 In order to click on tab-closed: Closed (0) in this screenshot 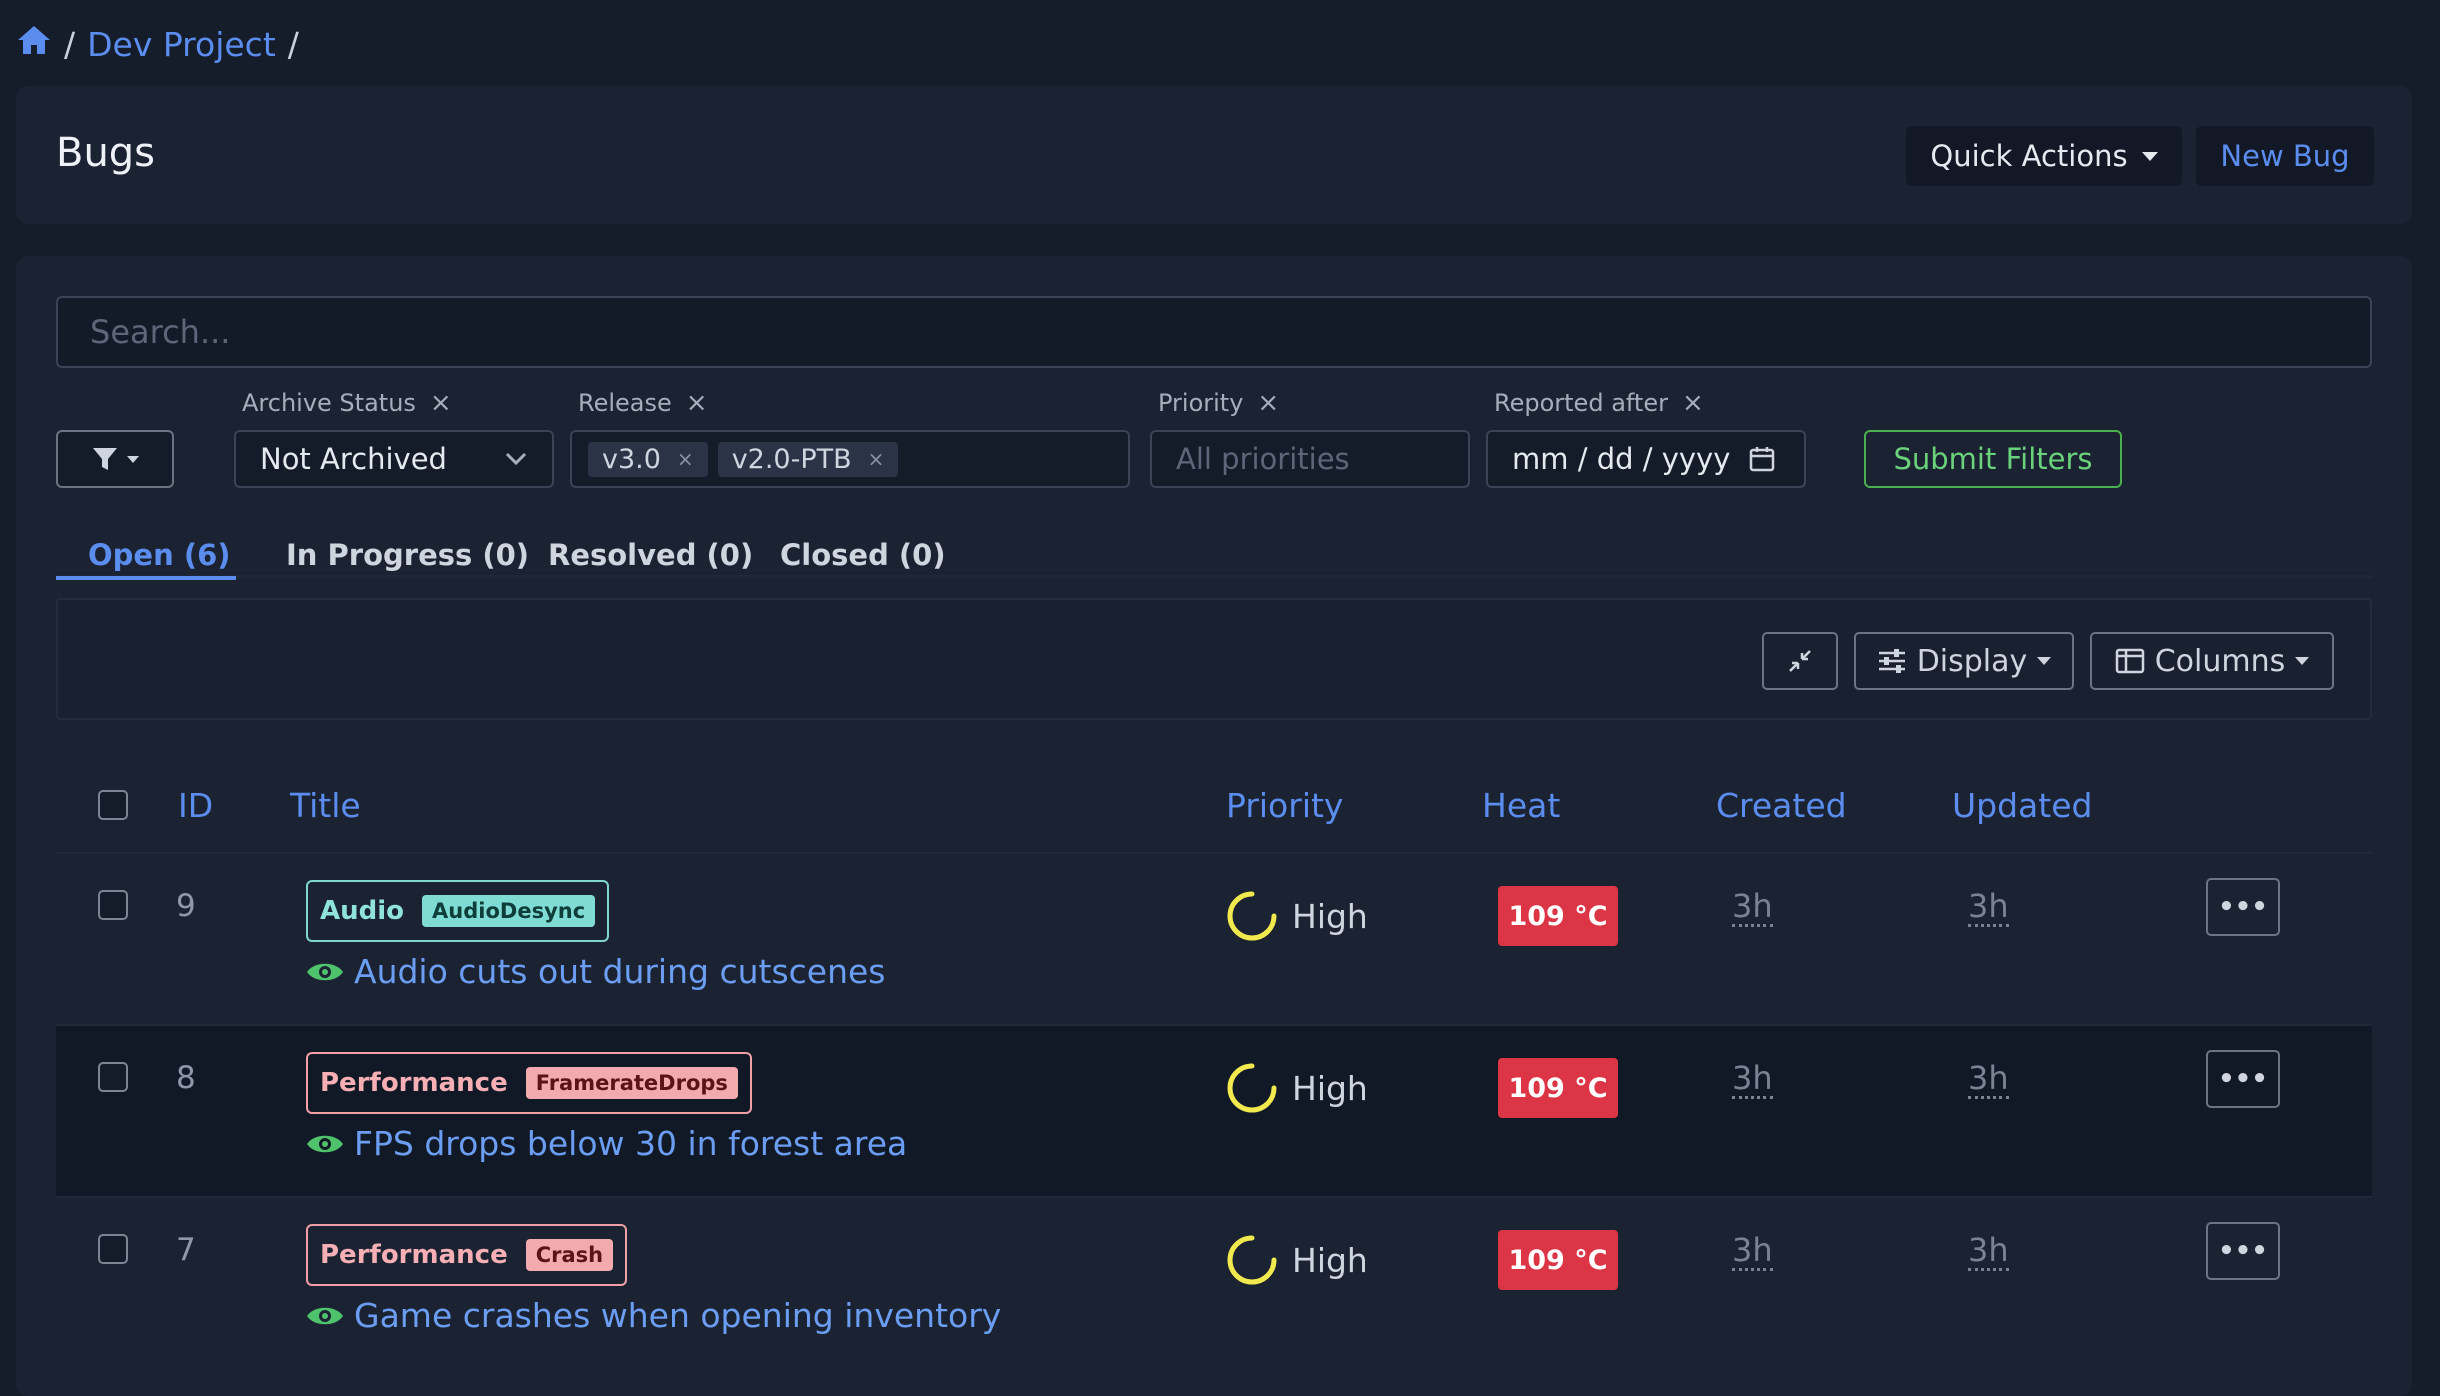, I will do `click(863, 555)`.